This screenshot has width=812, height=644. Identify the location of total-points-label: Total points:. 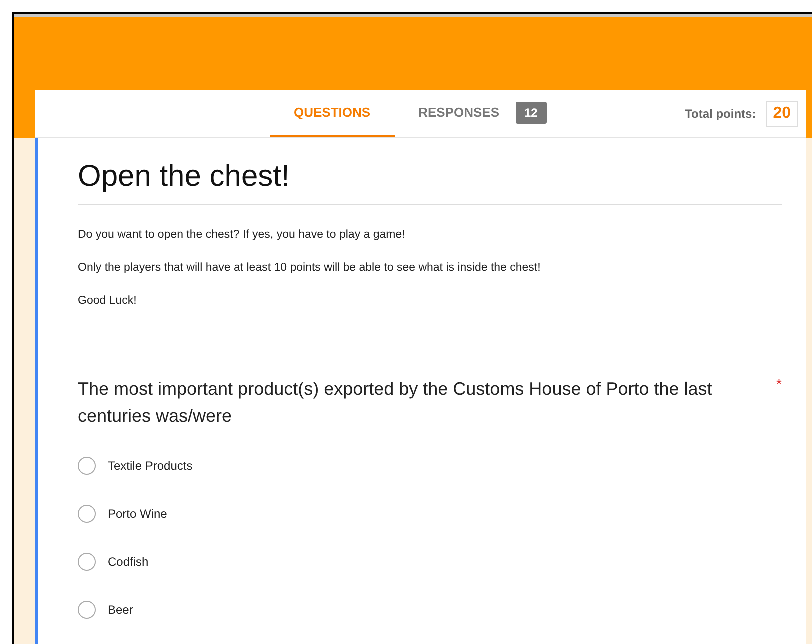
(720, 113).